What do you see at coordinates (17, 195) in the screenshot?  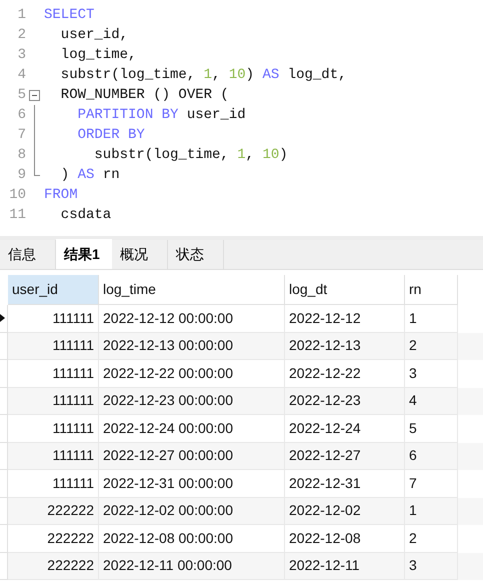 I see `line-number: 10` at bounding box center [17, 195].